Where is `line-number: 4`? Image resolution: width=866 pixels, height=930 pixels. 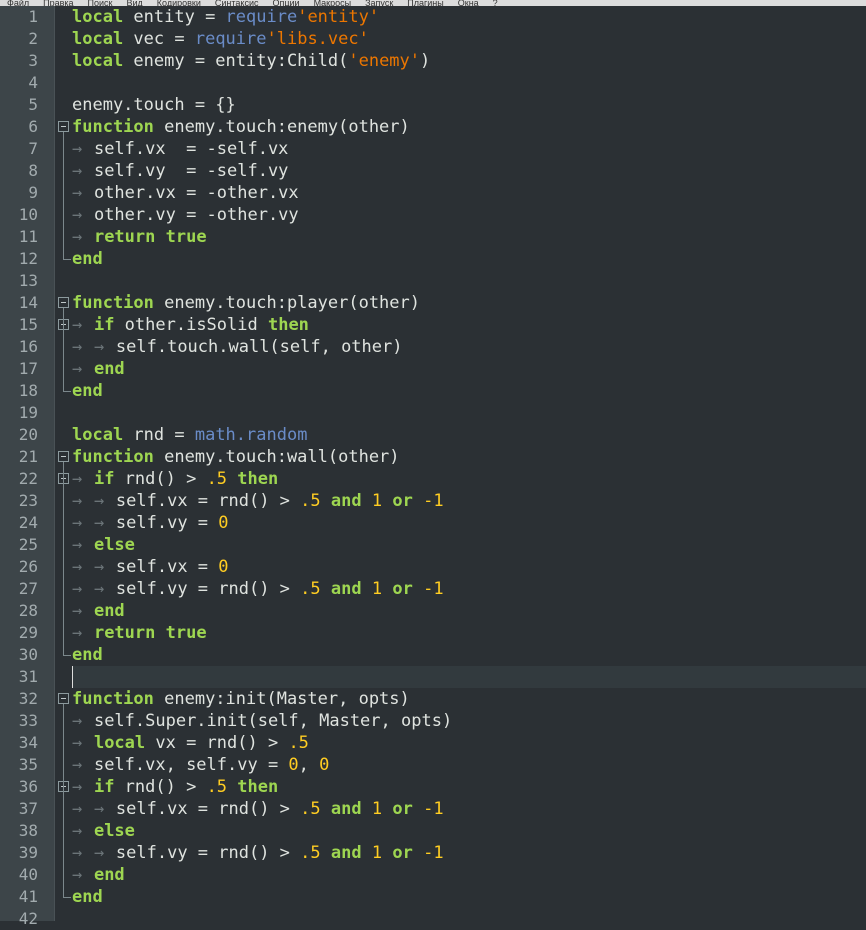
line-number: 4 is located at coordinates (33, 82).